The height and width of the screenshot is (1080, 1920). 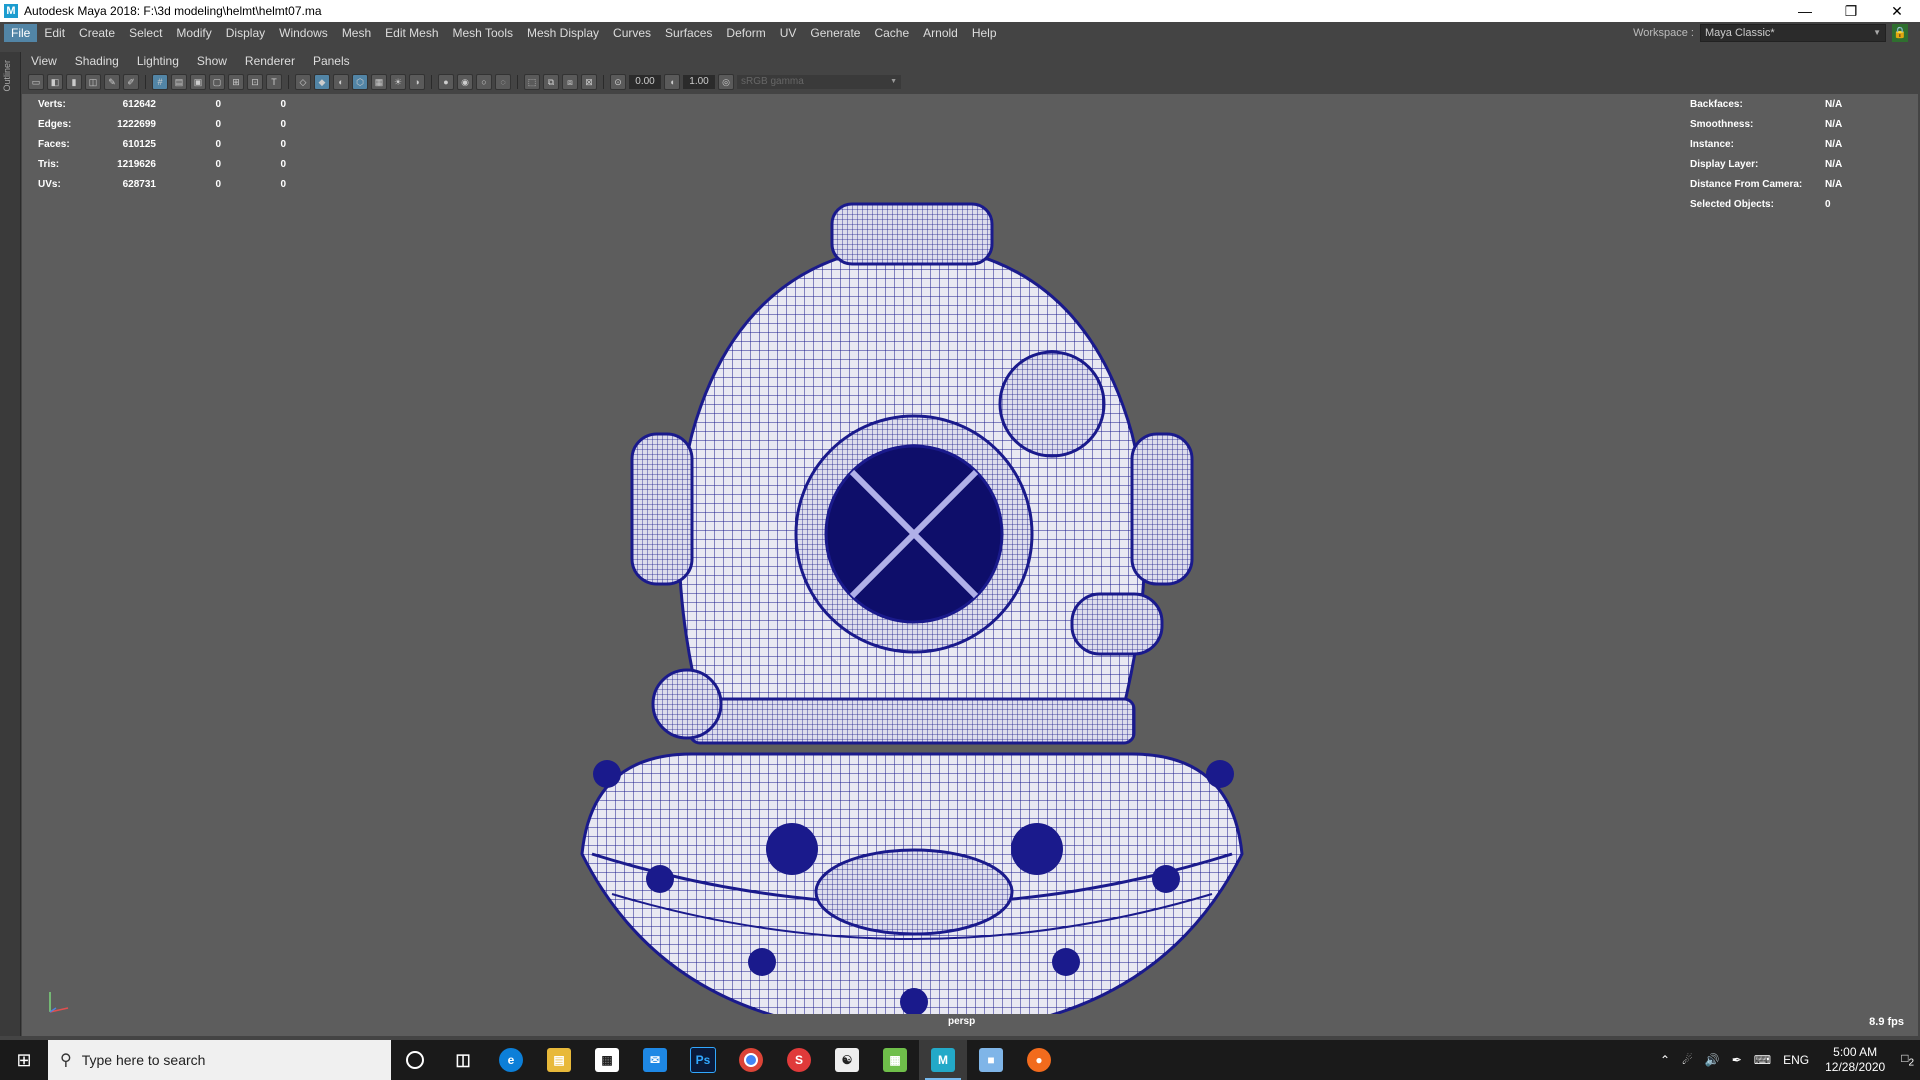 I want to click on chrome-icon, so click(x=751, y=1060).